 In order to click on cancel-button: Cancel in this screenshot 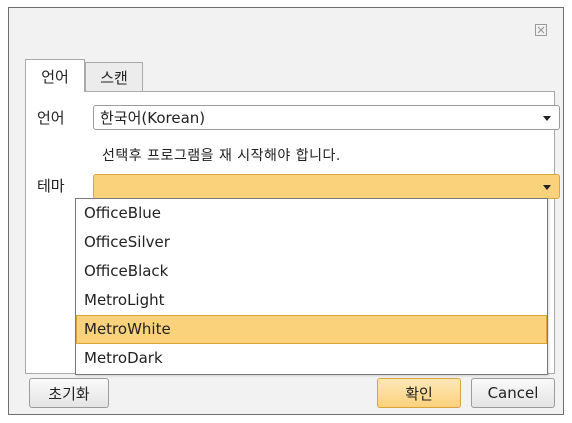, I will do `click(513, 393)`.